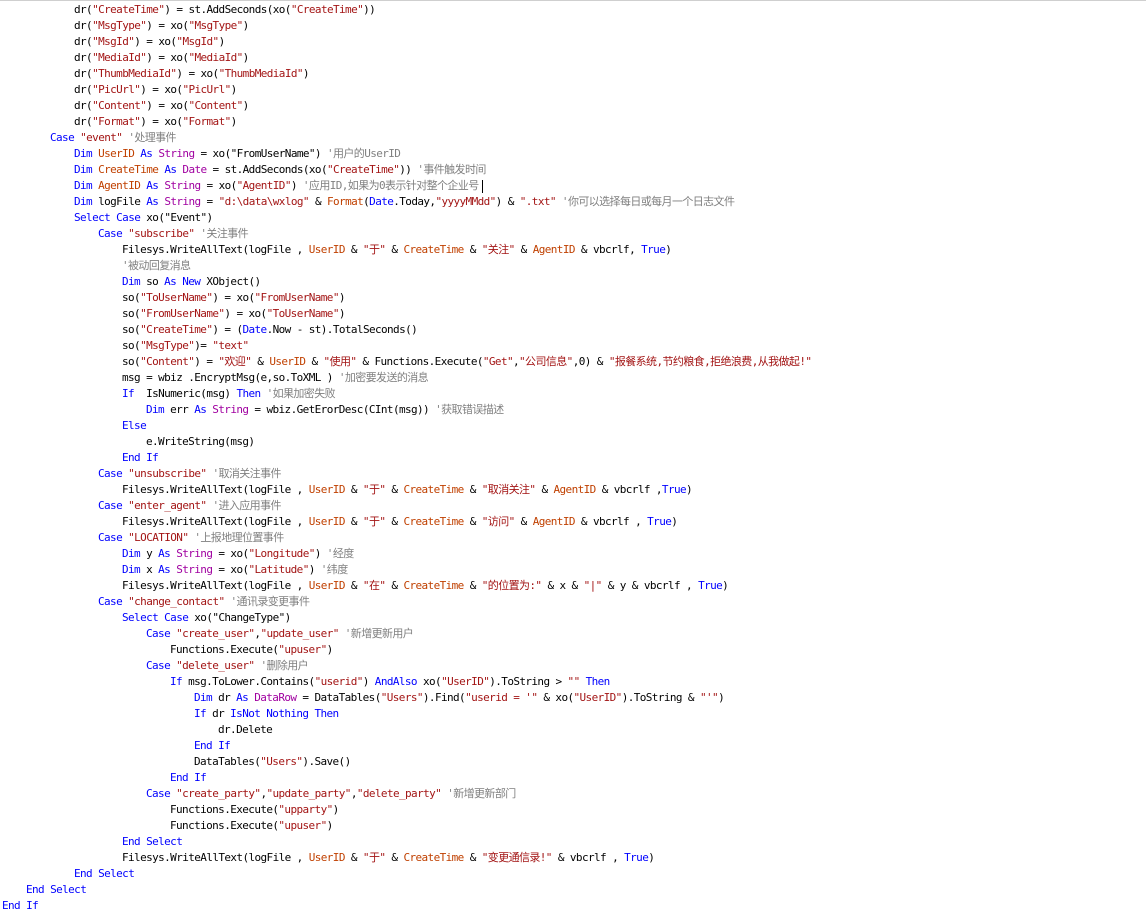 This screenshot has width=1146, height=914. What do you see at coordinates (189, 506) in the screenshot?
I see `code-line: Case "enter_agent" '进入应用事件` at bounding box center [189, 506].